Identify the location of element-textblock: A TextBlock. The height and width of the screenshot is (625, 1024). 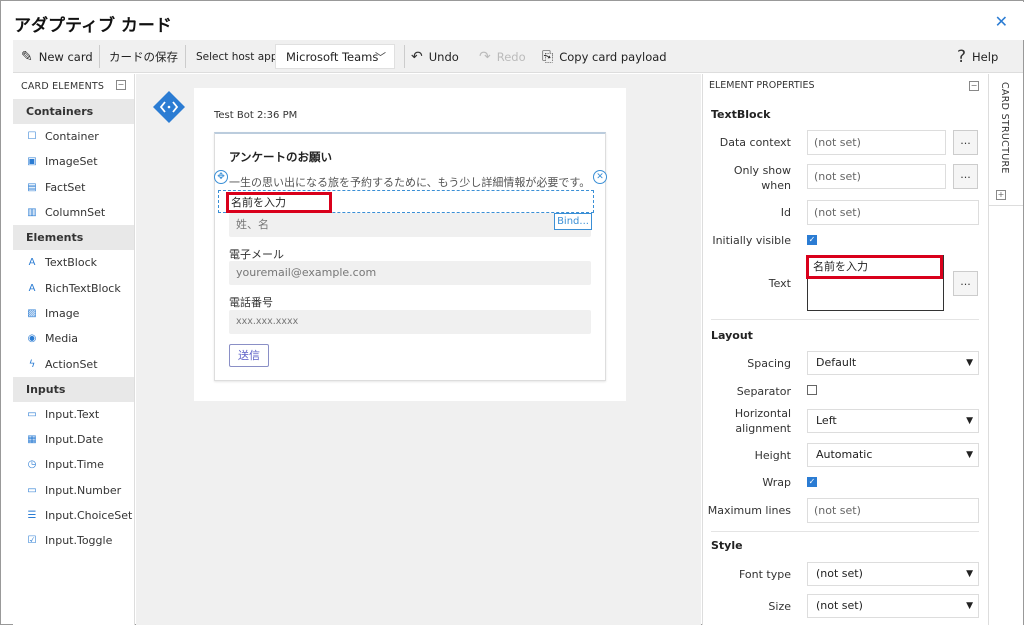
(73, 262).